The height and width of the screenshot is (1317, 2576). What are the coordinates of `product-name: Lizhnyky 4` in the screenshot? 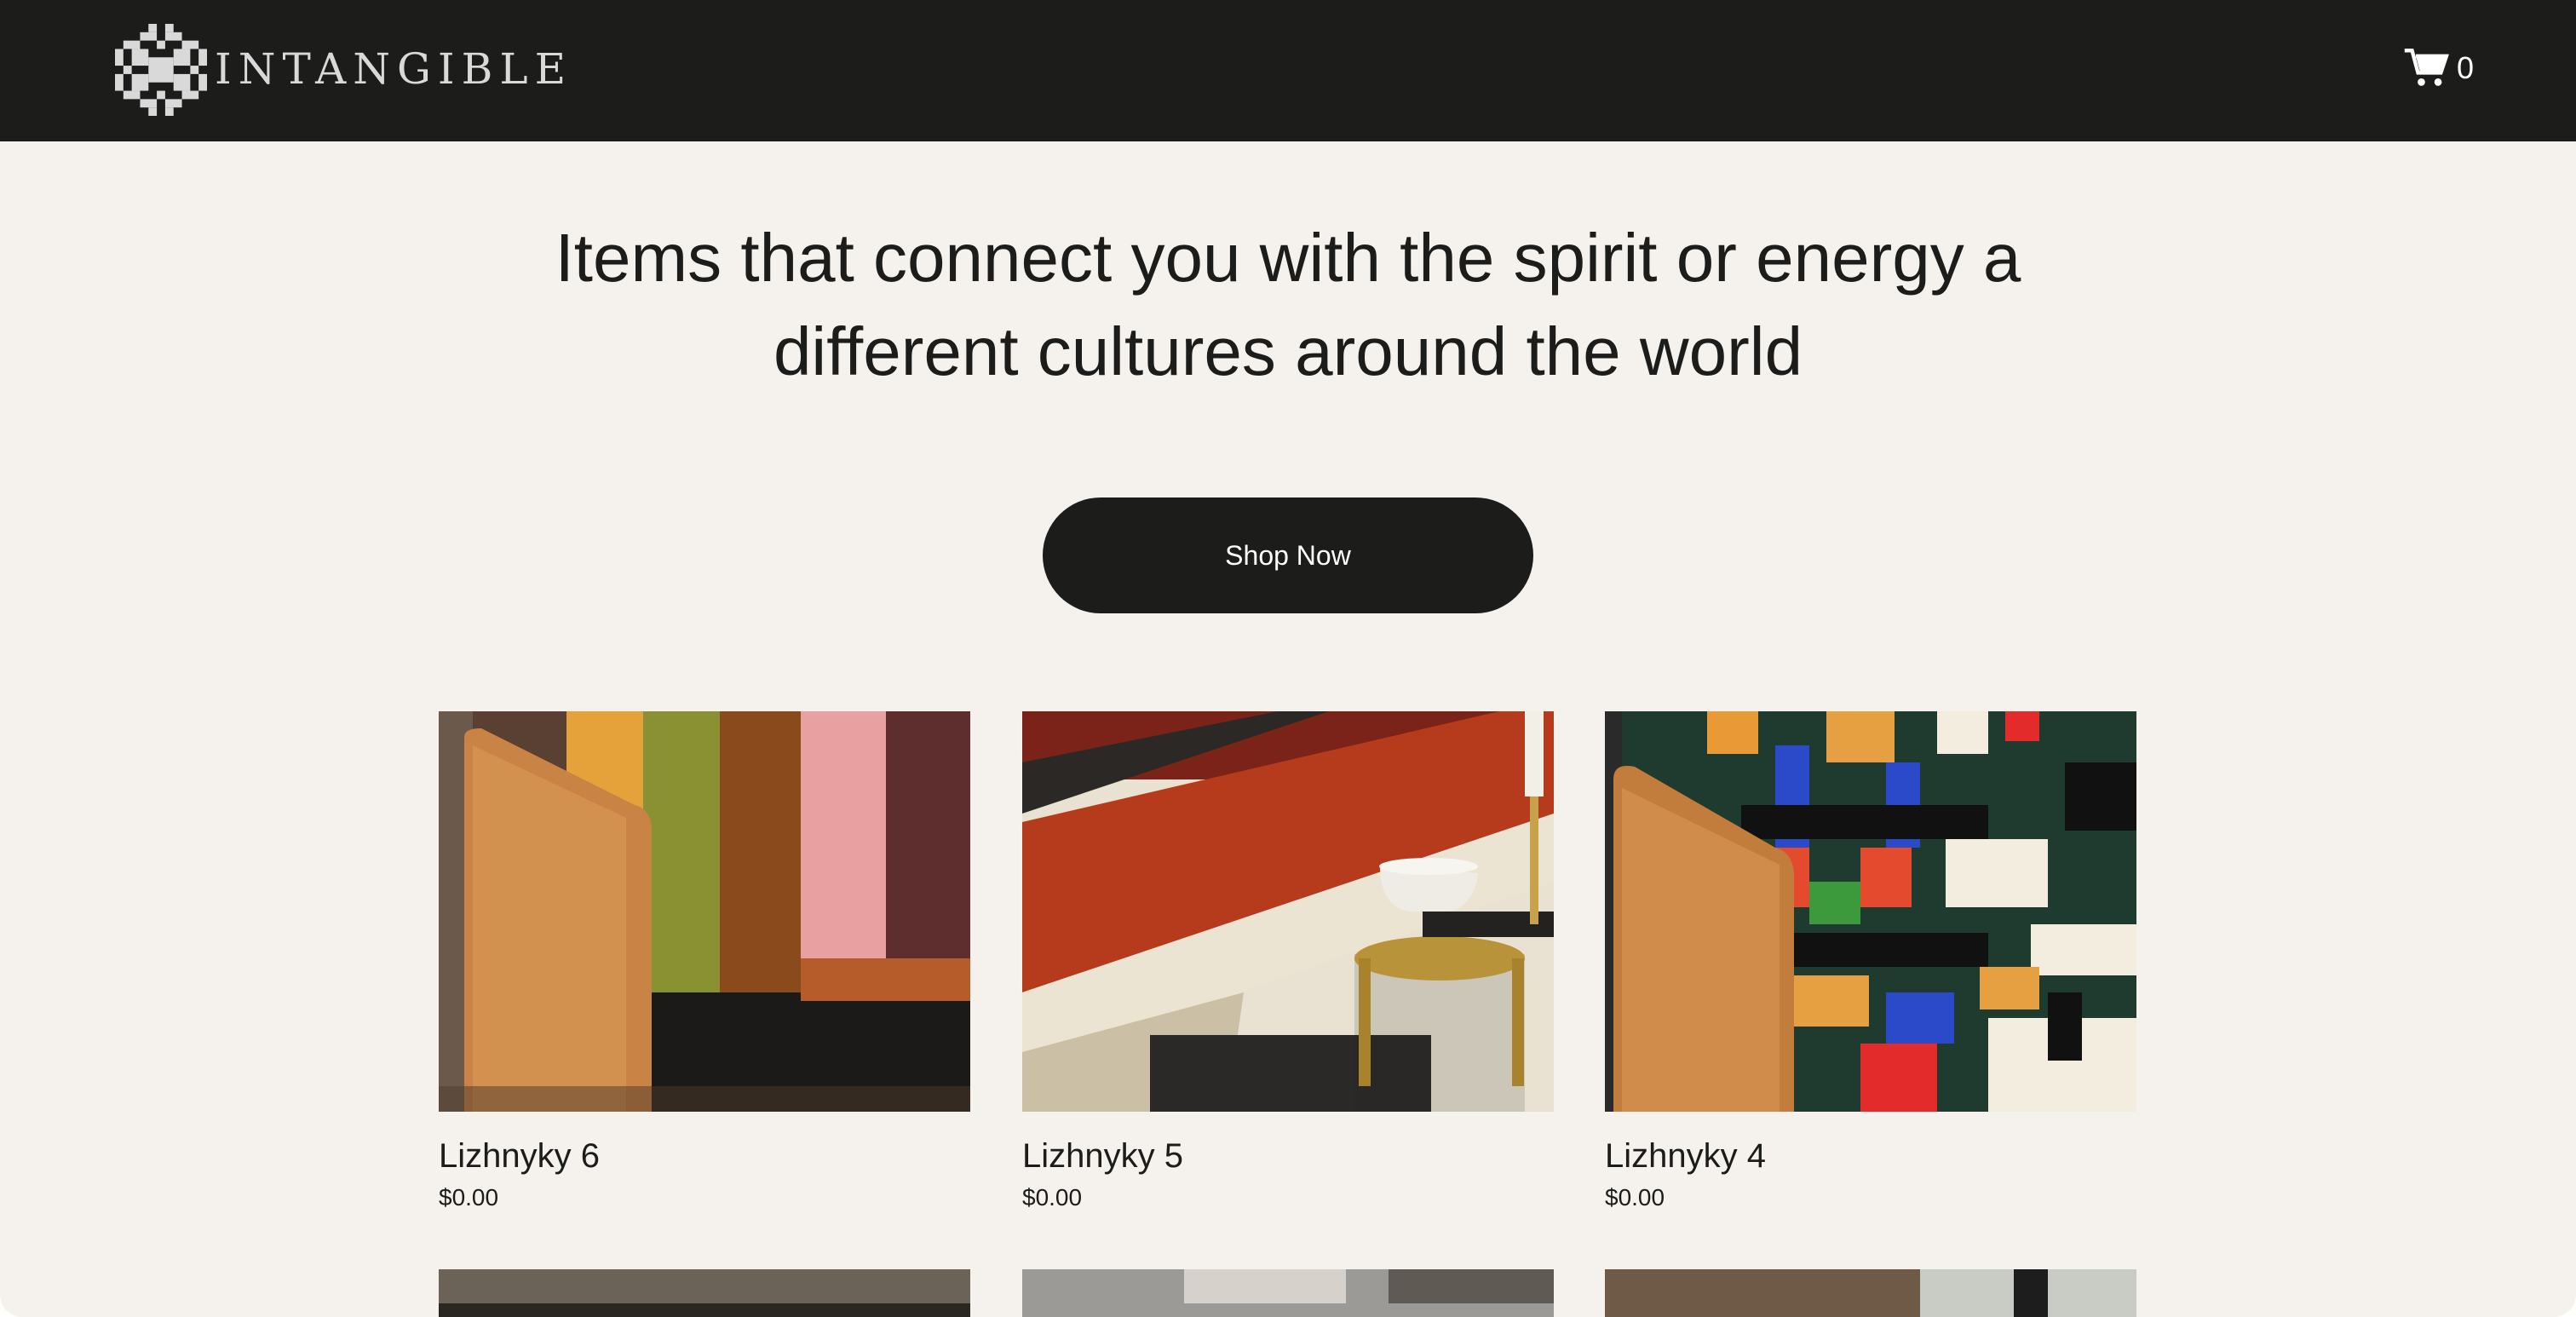 It's located at (1870, 1156).